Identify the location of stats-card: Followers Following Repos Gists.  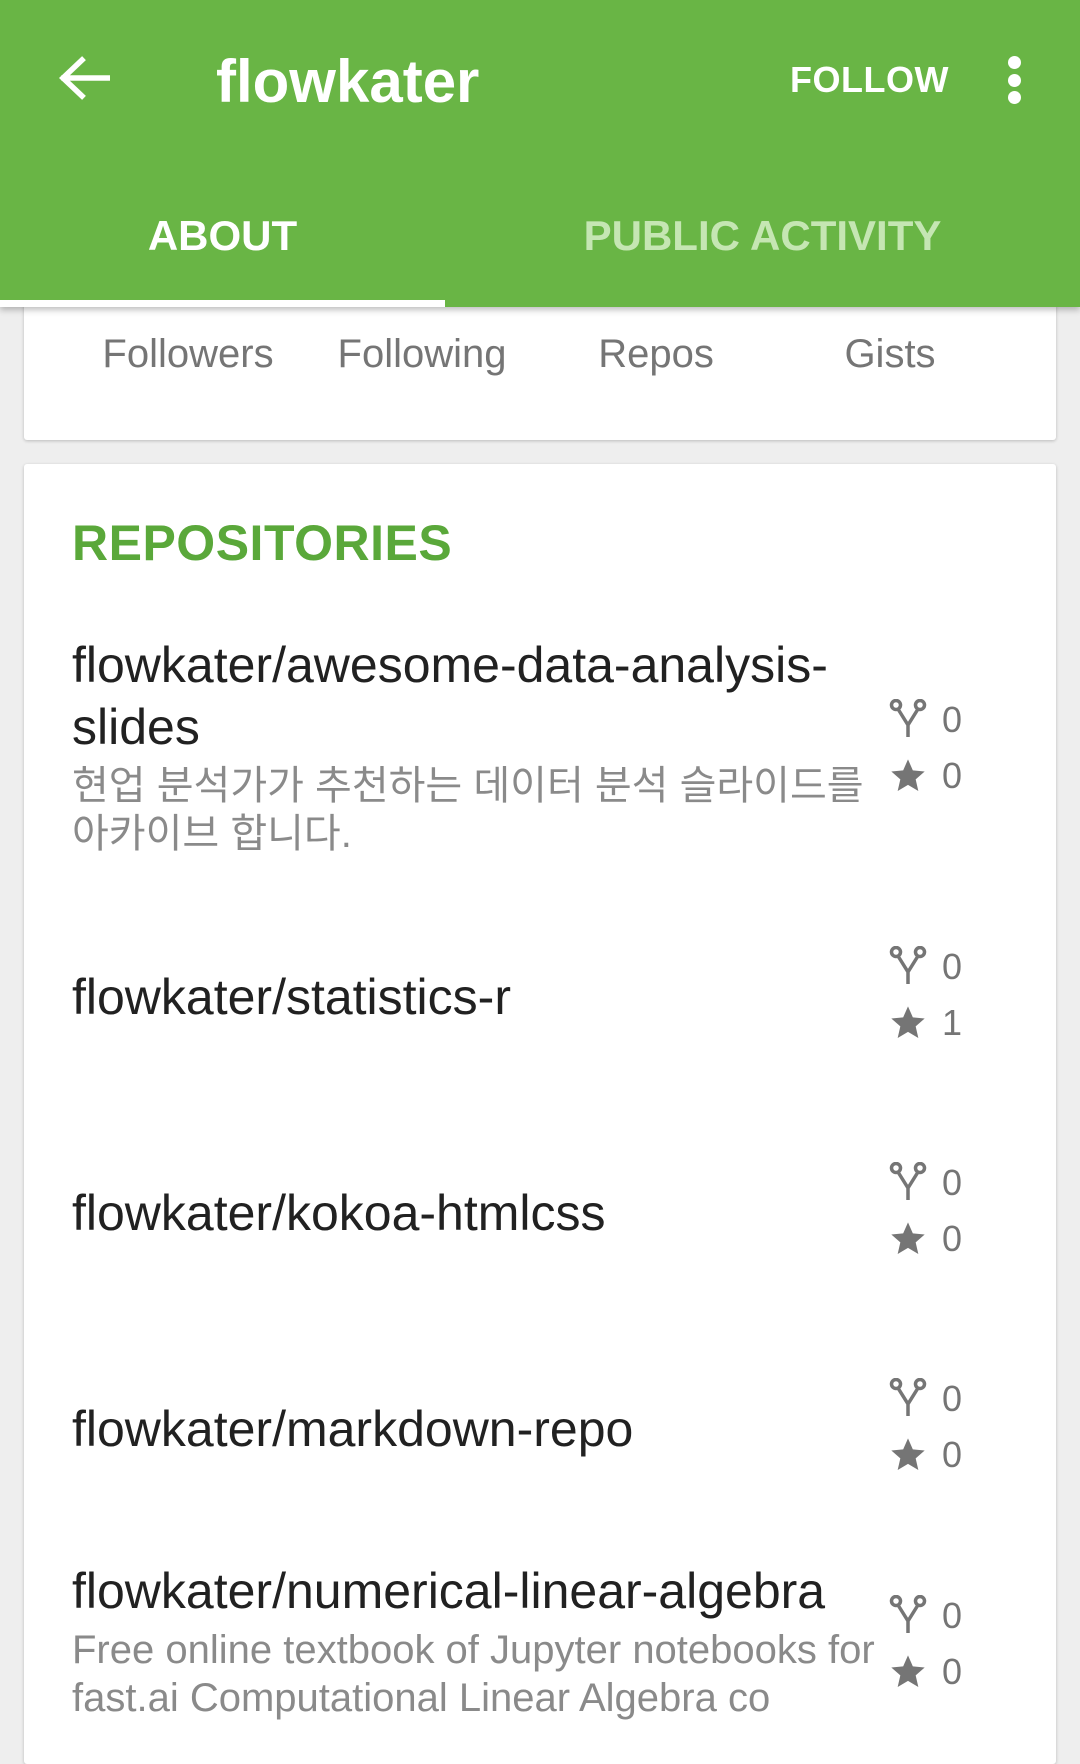
(540, 365).